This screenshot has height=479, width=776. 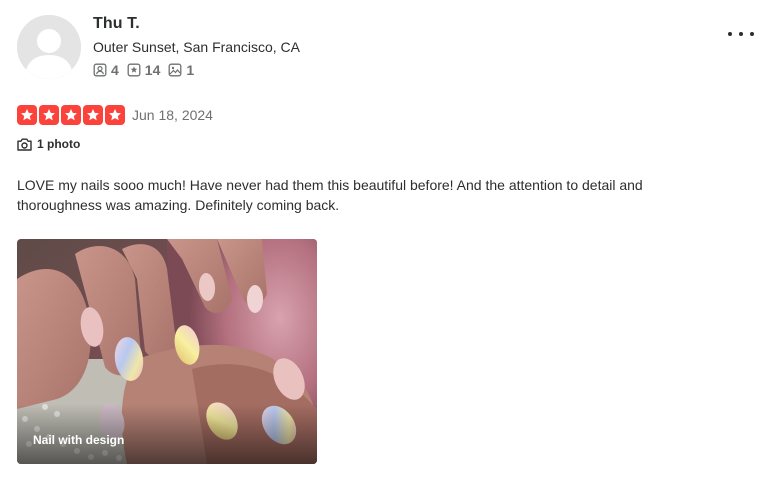 I want to click on avatar, so click(x=49, y=47).